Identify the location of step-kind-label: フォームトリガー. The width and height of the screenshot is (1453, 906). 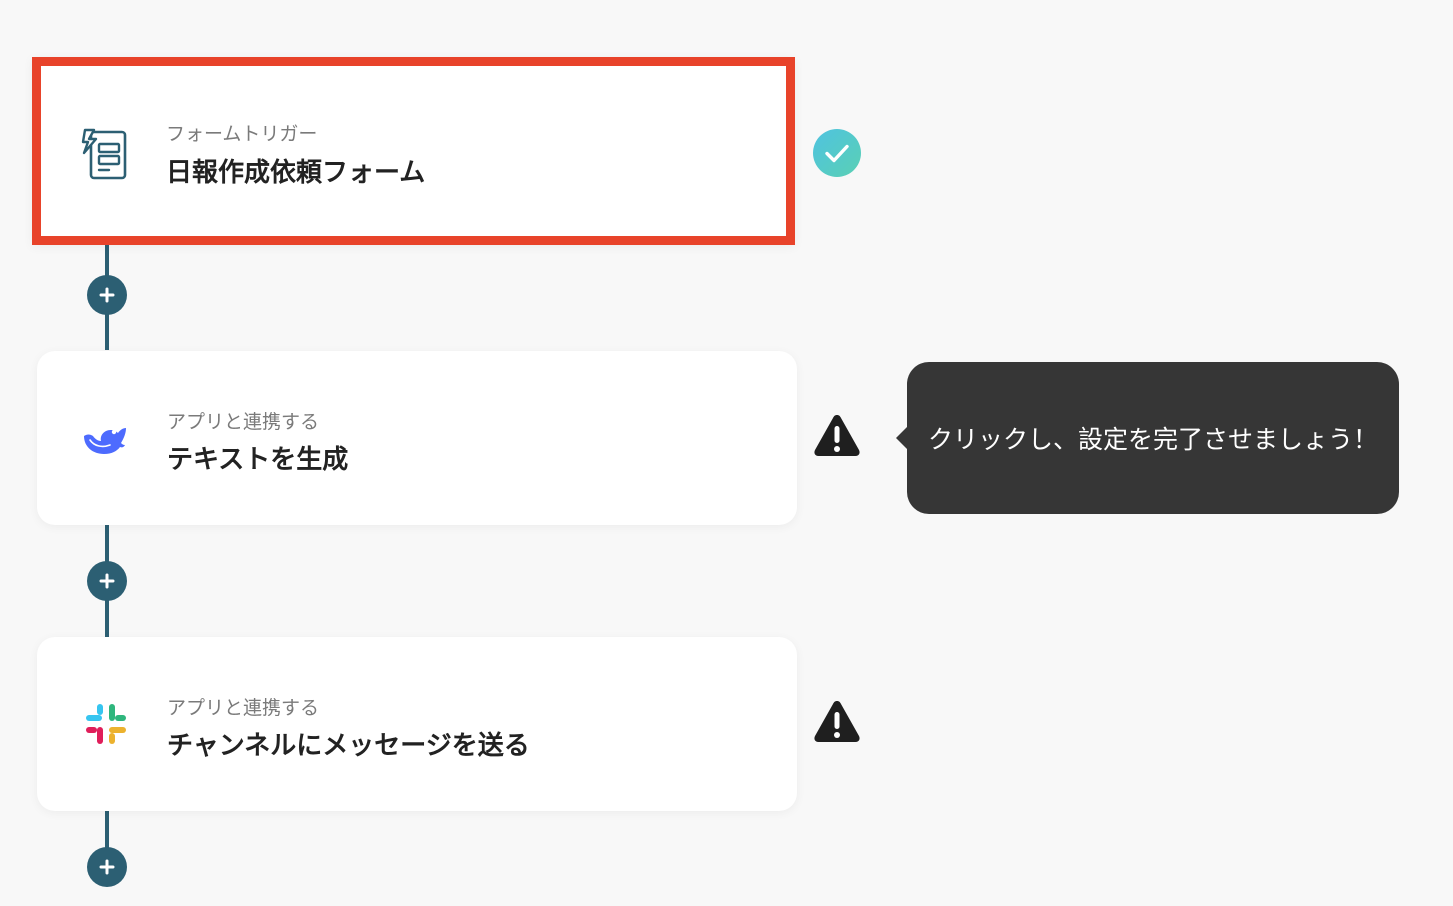
(242, 134).